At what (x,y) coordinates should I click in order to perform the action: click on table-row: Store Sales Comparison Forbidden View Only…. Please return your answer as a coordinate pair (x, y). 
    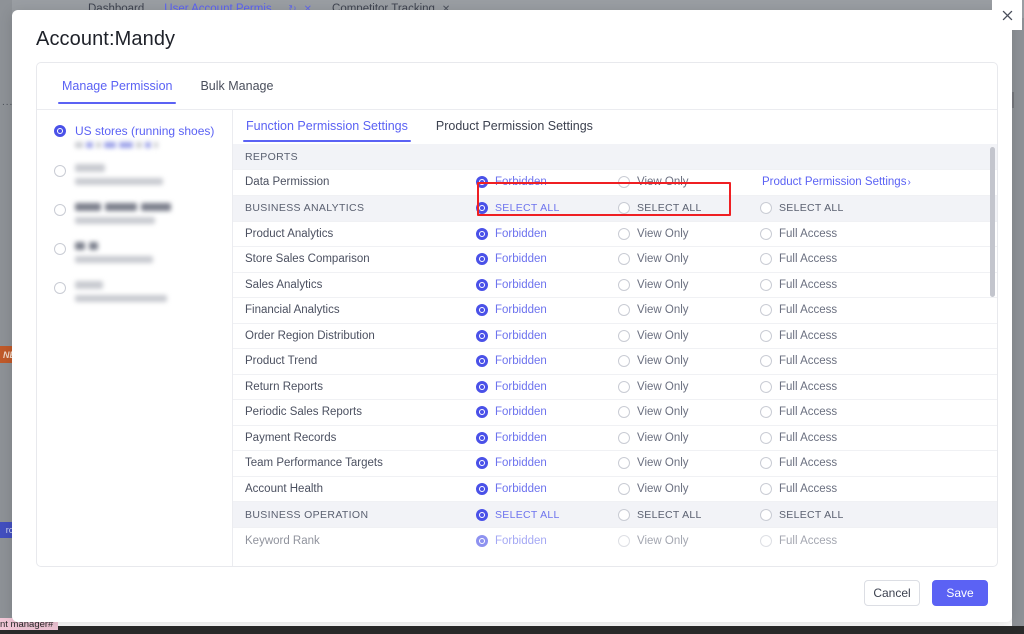
    Looking at the image, I should click on (615, 260).